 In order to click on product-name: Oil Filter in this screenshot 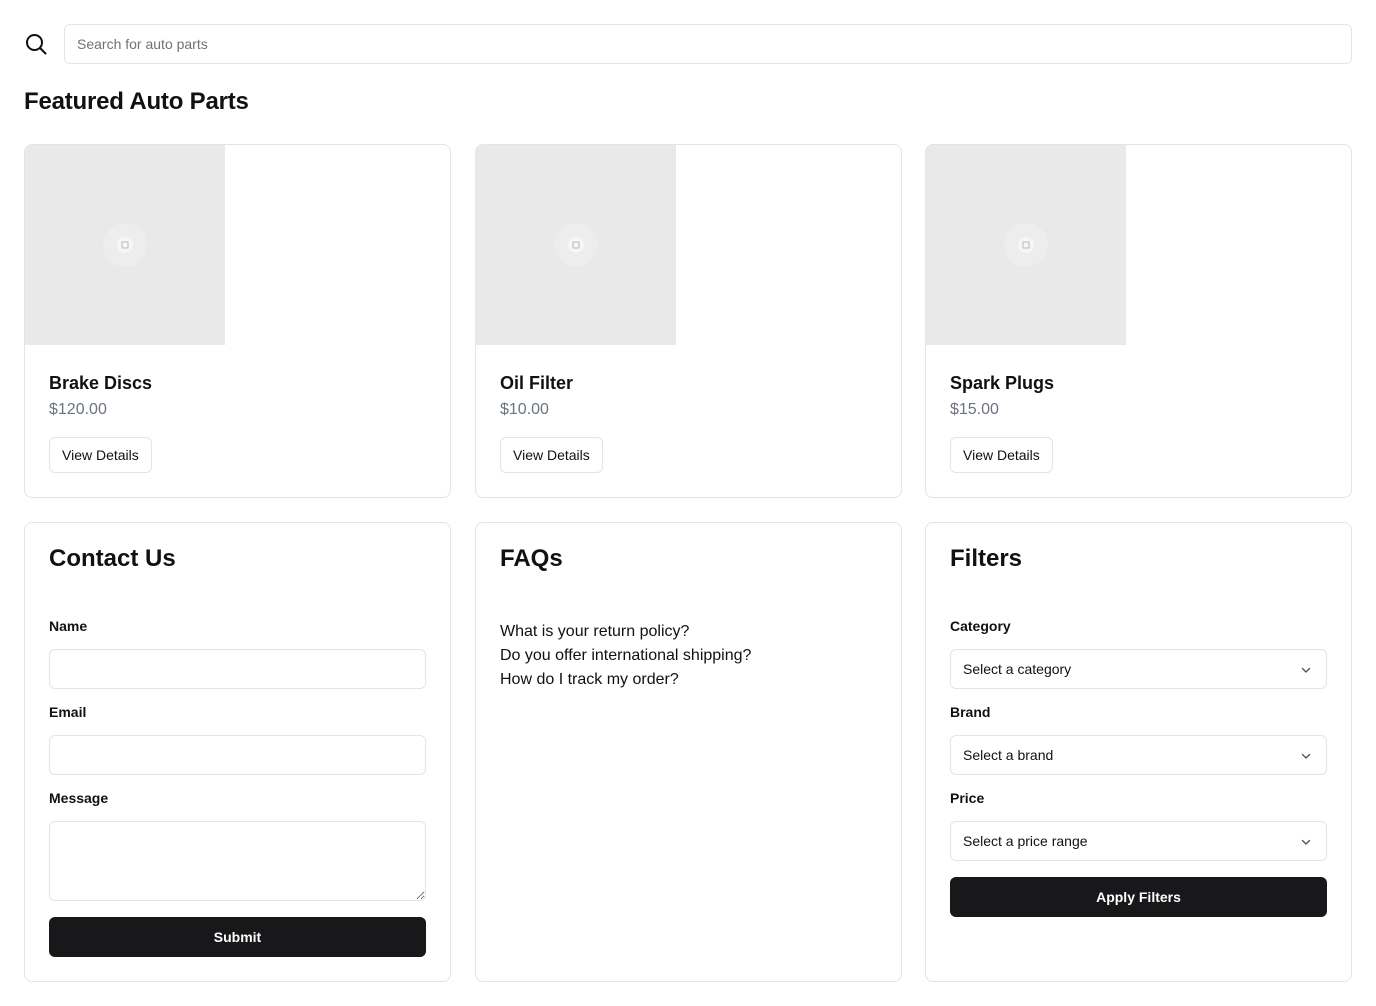, I will do `click(537, 383)`.